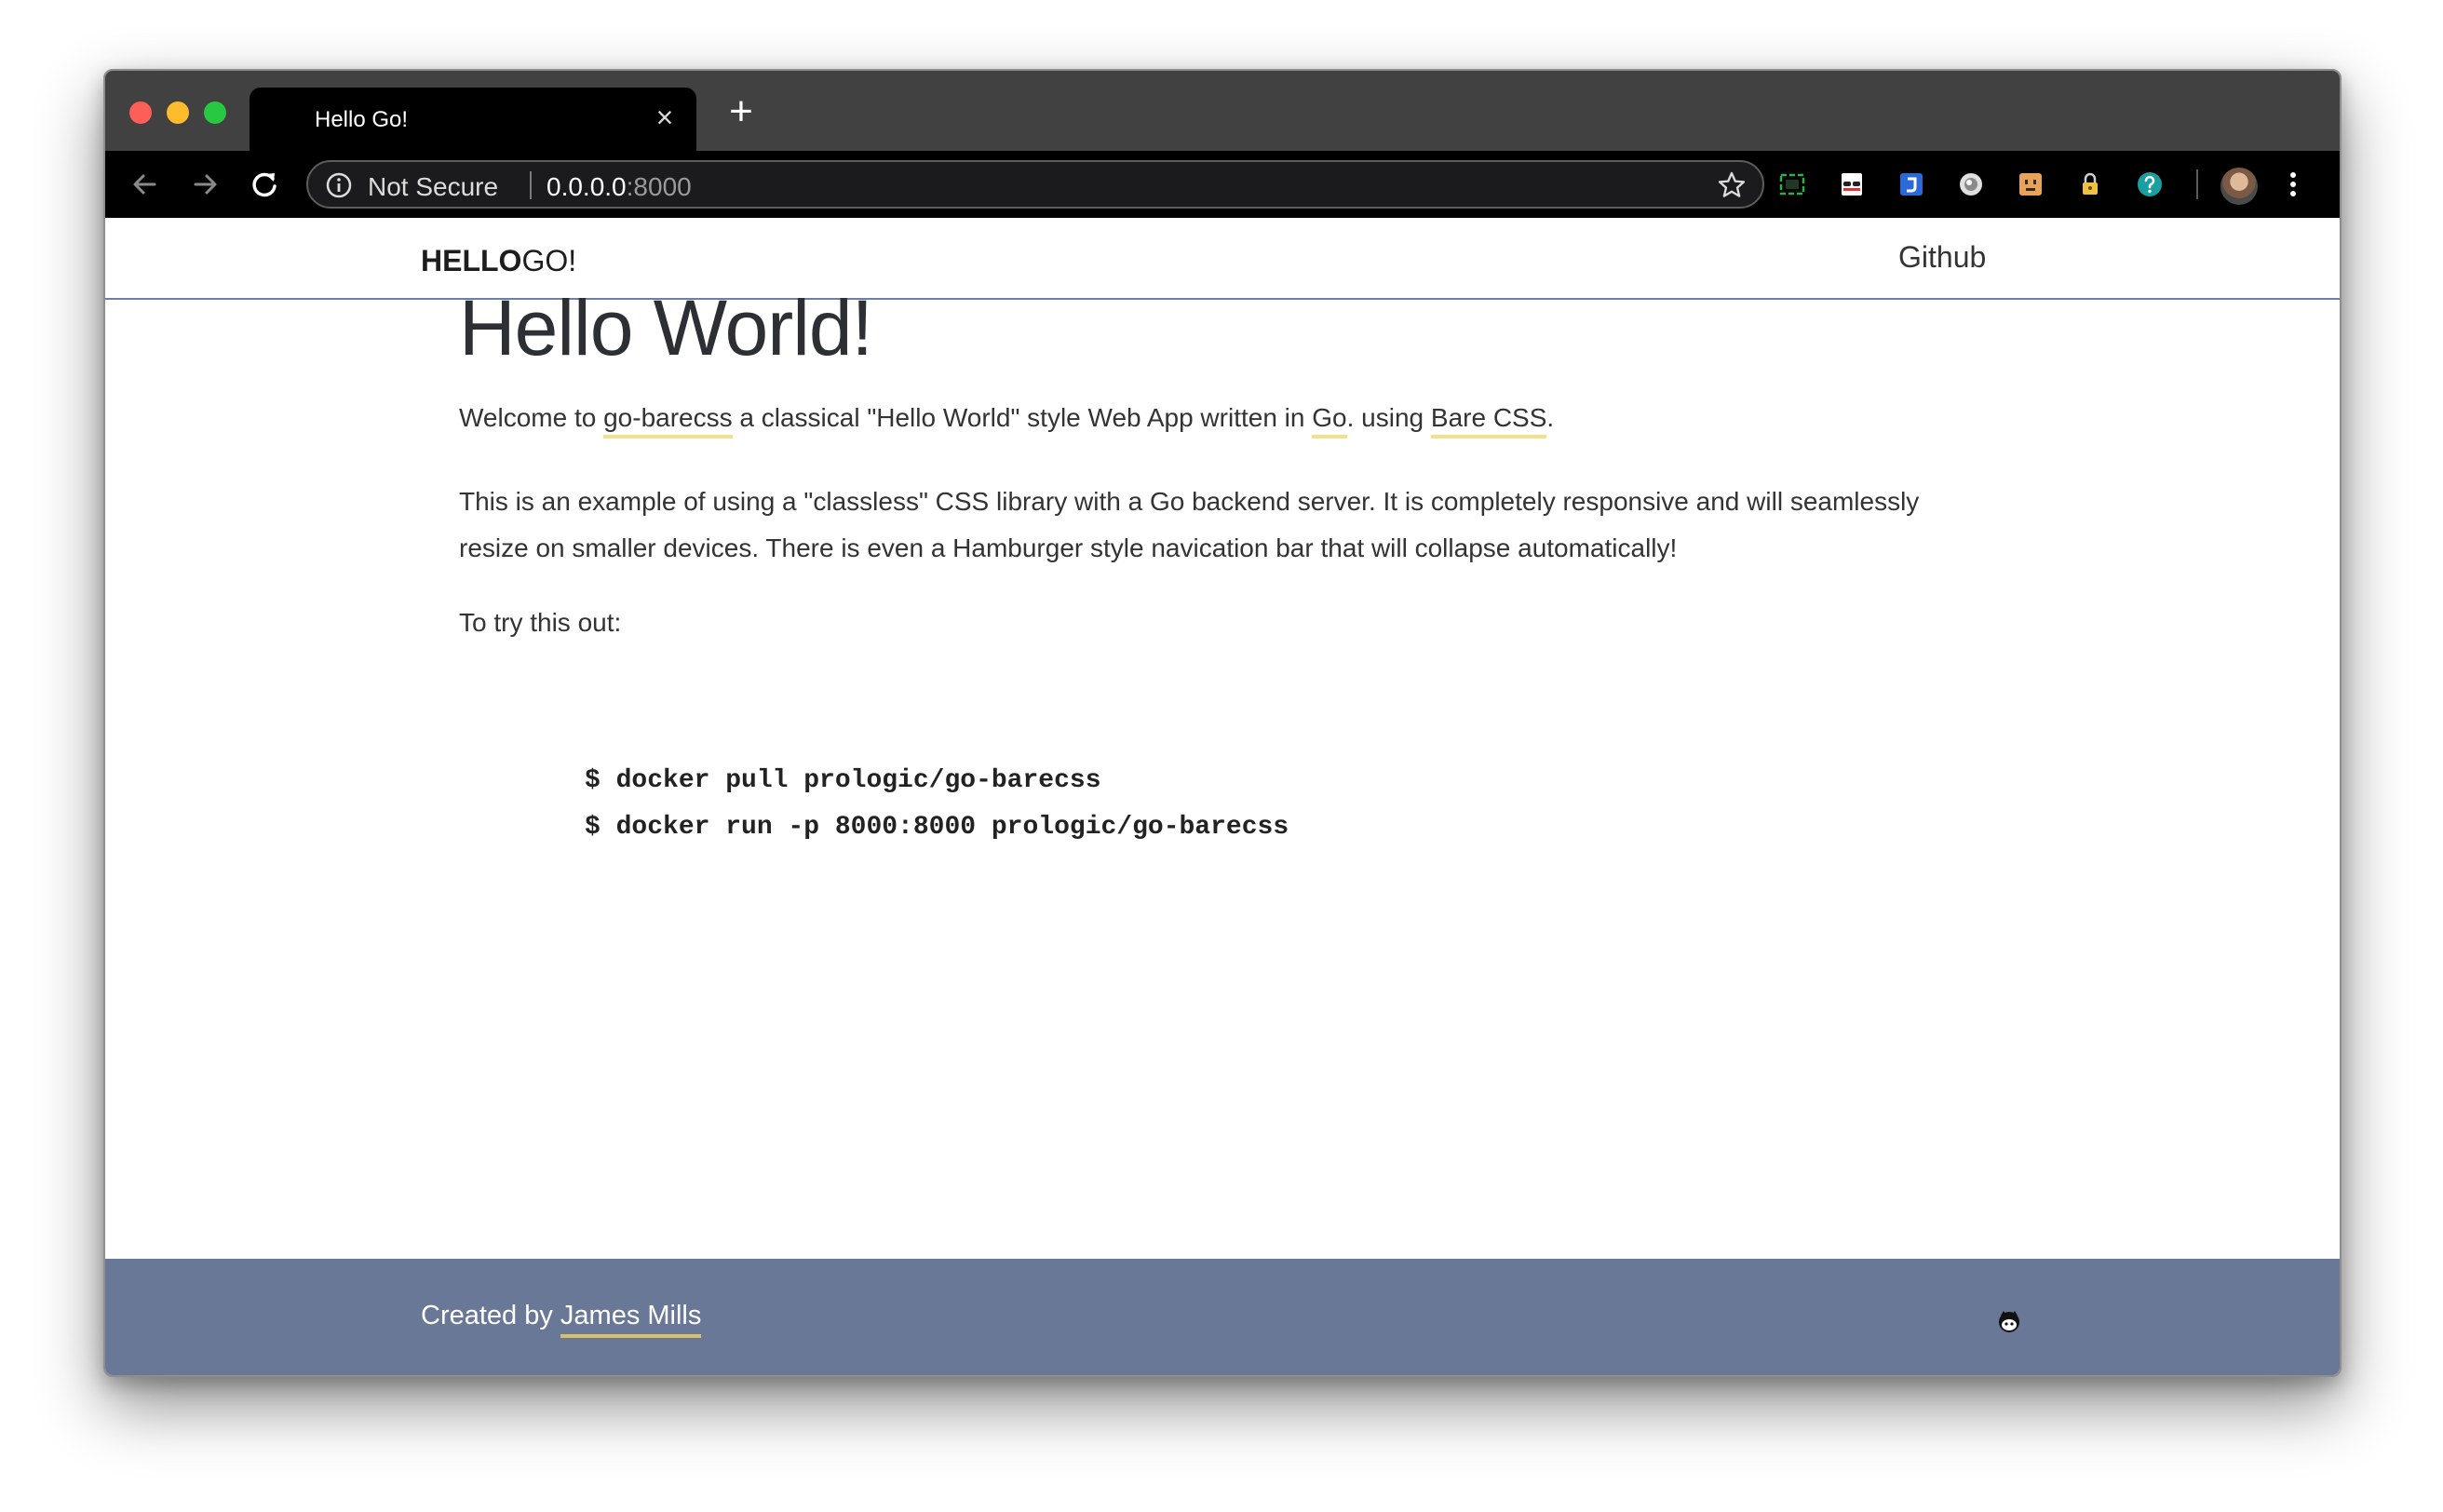 The width and height of the screenshot is (2443, 1512). What do you see at coordinates (1329, 421) in the screenshot?
I see `go-link: Go` at bounding box center [1329, 421].